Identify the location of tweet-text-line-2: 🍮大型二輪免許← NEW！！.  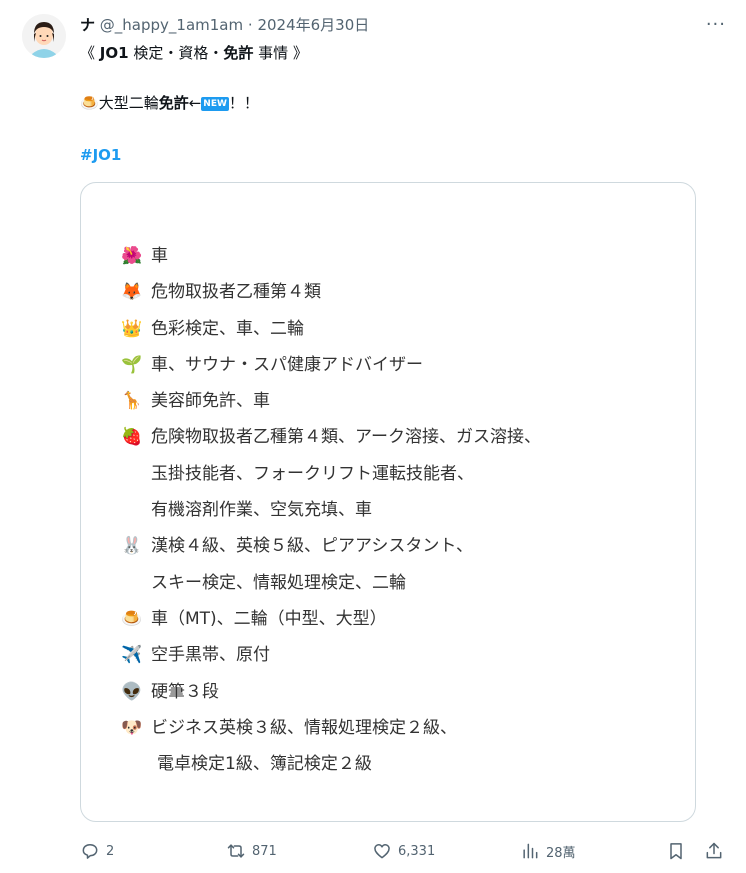
(169, 103).